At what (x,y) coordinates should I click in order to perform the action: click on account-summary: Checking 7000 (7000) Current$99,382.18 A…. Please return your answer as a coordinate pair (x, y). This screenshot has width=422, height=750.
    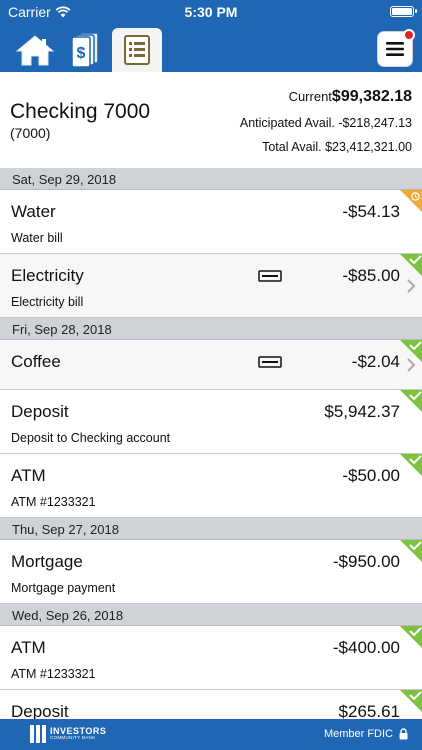
    Looking at the image, I should click on (211, 120).